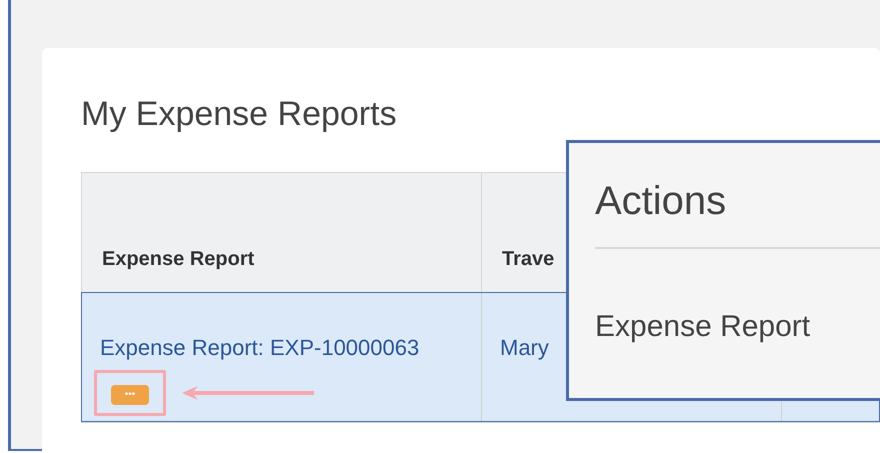  What do you see at coordinates (524, 347) in the screenshot?
I see `traveler-name: Mary` at bounding box center [524, 347].